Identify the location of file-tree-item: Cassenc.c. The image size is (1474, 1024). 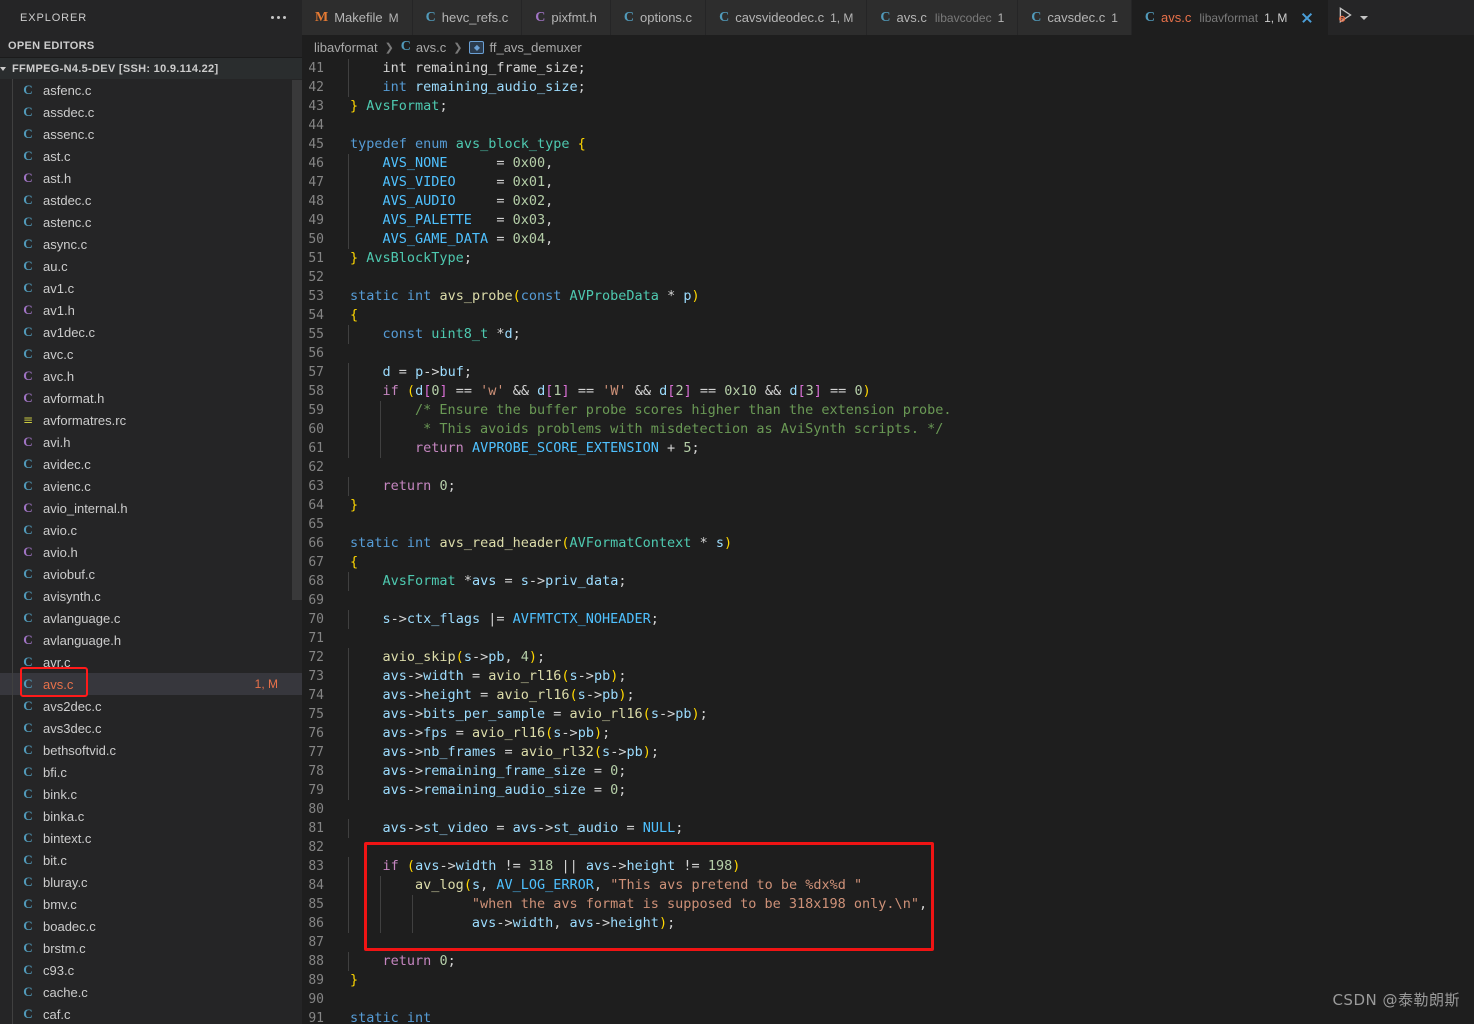
(151, 134).